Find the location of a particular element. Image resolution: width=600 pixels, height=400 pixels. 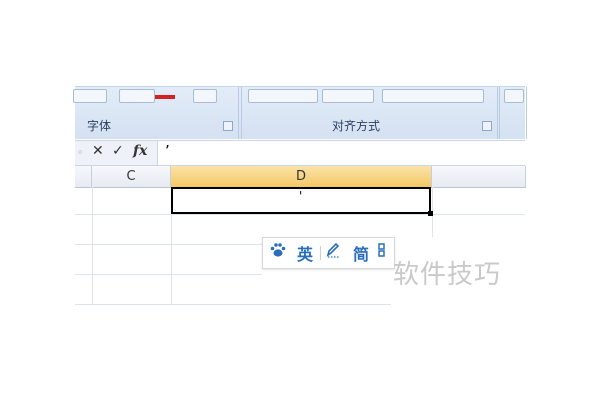

formula-input: ’ is located at coordinates (167, 151).